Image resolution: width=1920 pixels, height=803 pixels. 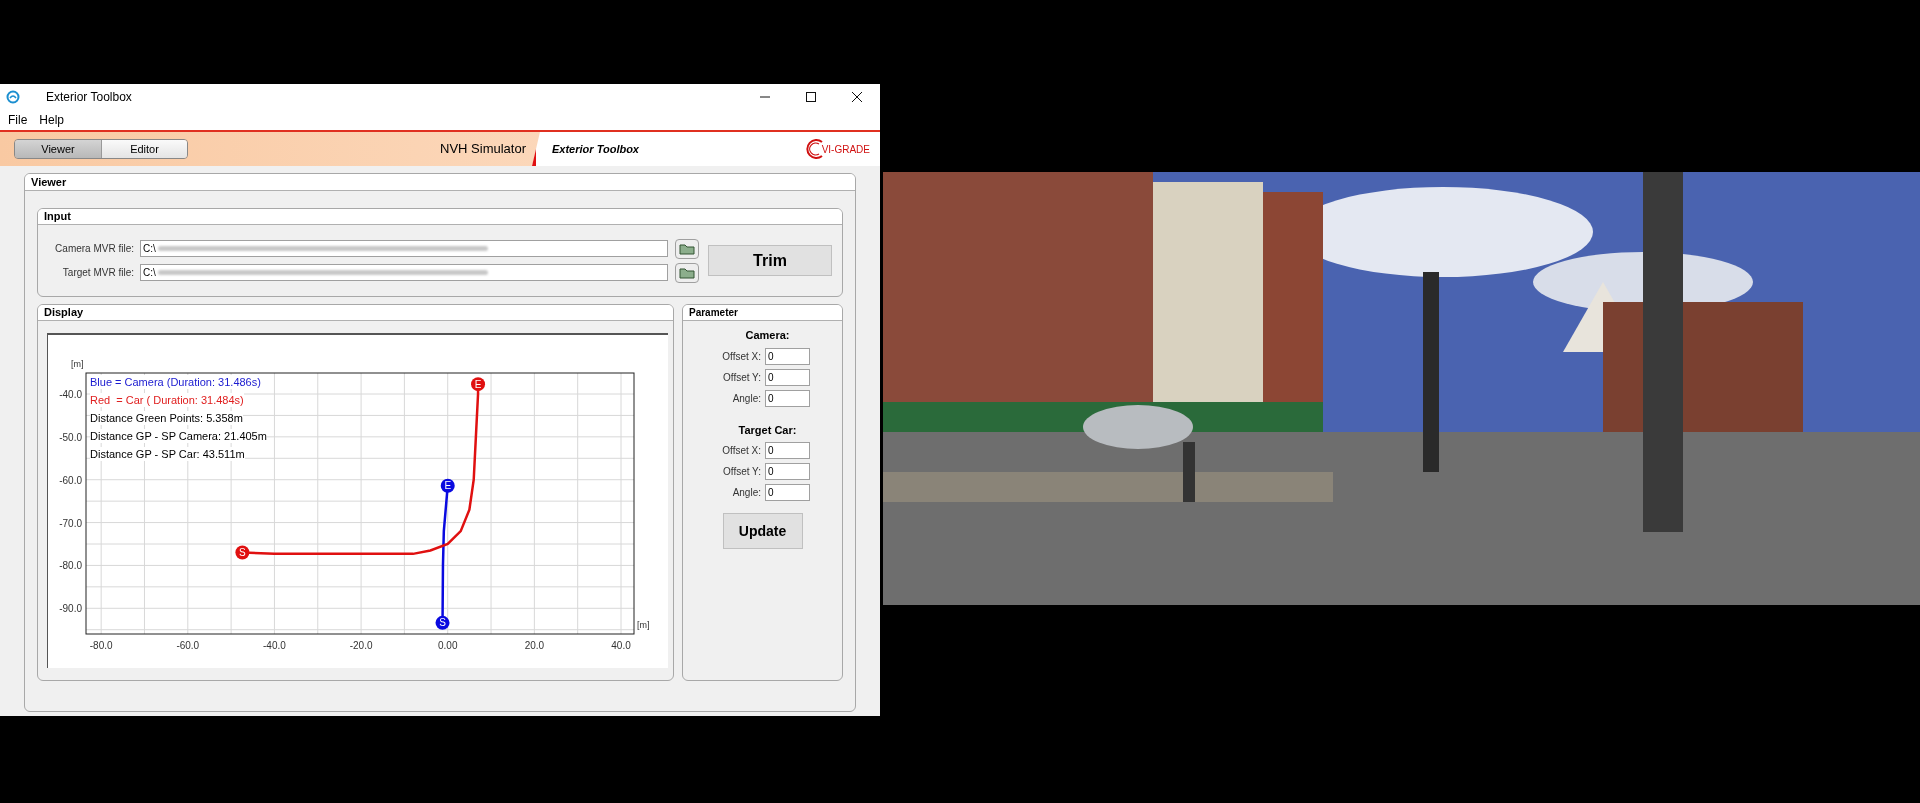 I want to click on legend-text: Distance Green Points: 5.358m, so click(x=166, y=418).